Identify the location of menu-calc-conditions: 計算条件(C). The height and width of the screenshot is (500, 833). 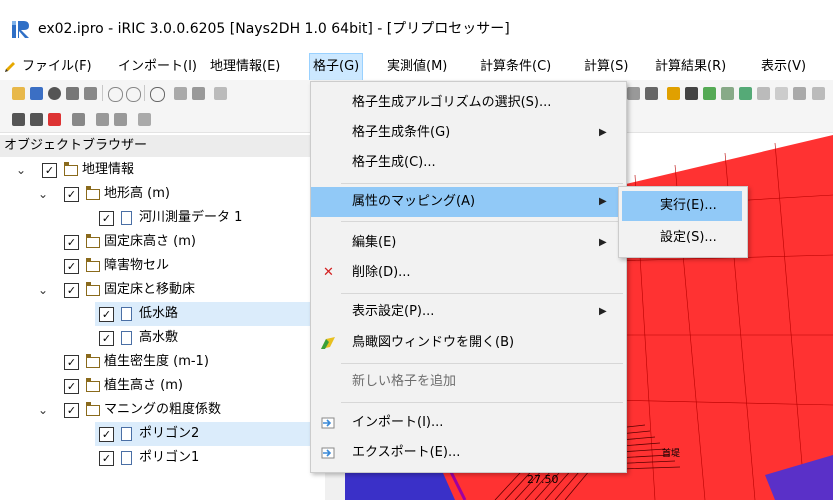
(515, 67).